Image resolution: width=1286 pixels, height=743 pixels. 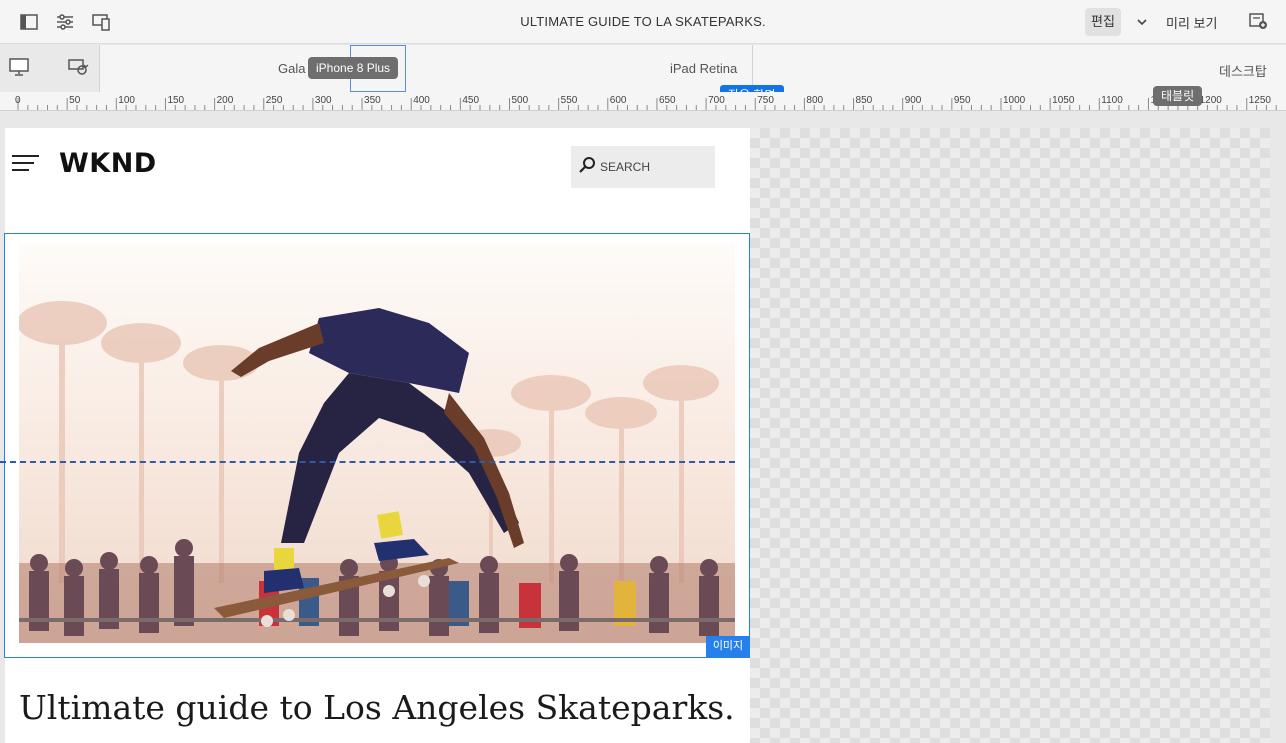 What do you see at coordinates (647, 104) in the screenshot?
I see `ruler-ticks` at bounding box center [647, 104].